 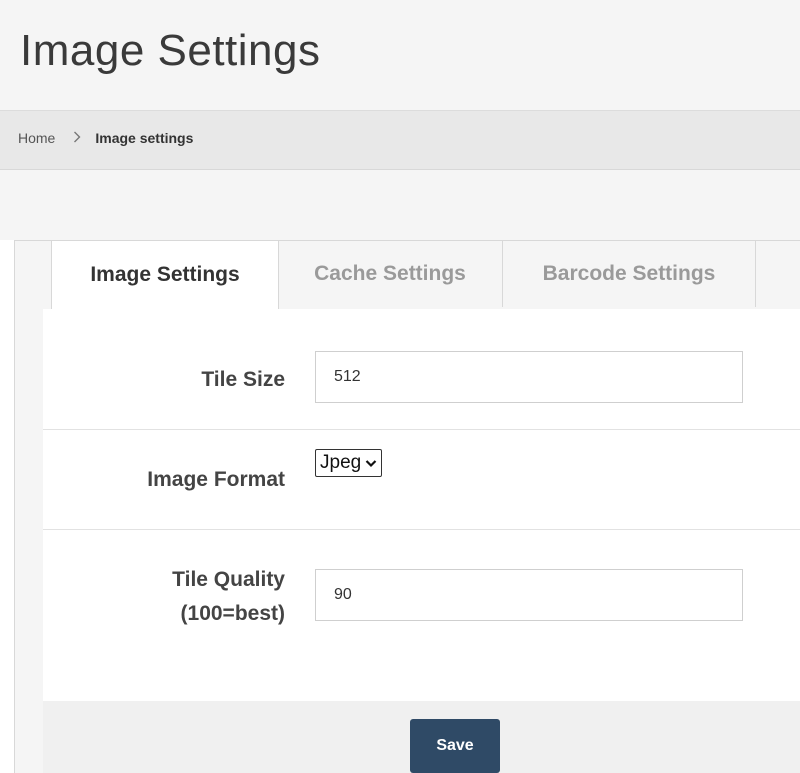 I want to click on image-format-select: Jpeg, so click(x=349, y=463).